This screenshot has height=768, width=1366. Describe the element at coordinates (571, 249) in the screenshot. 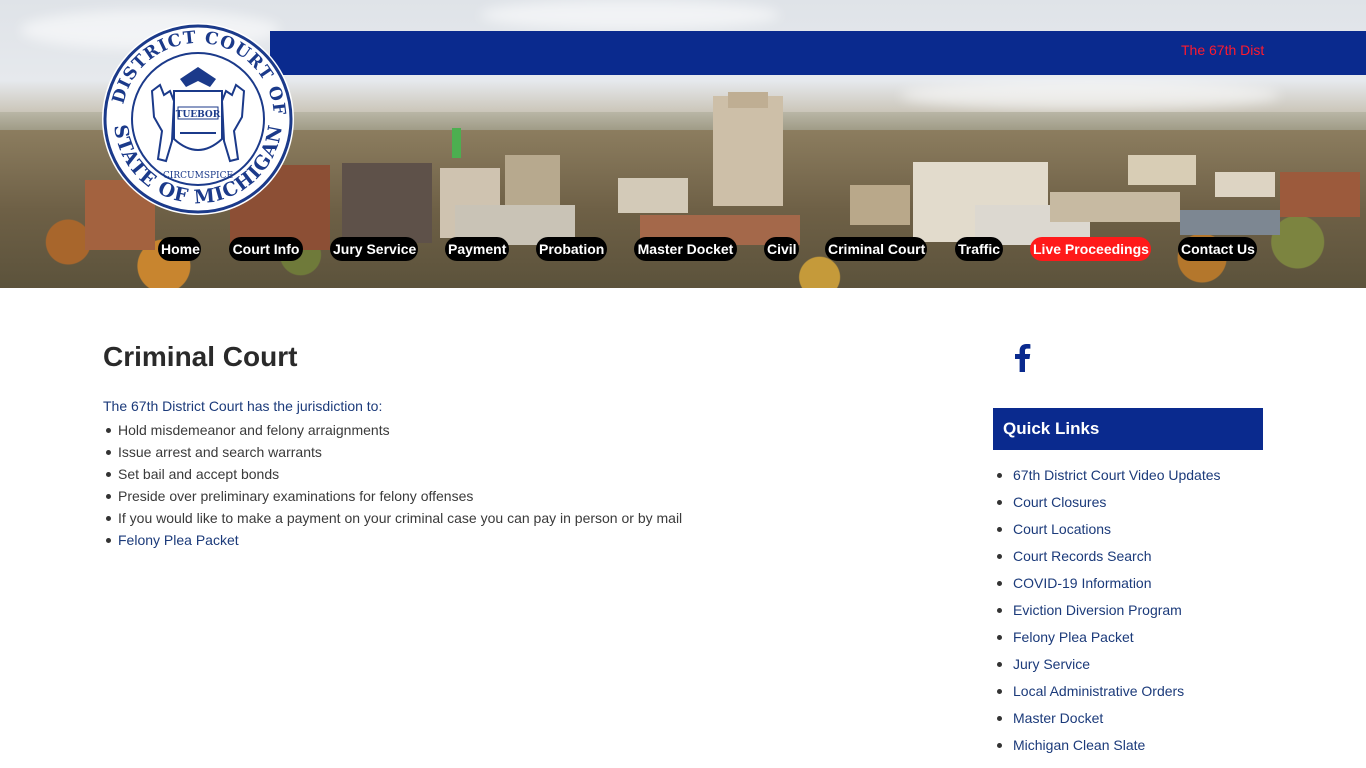

I see `nav-probation: Probation` at that location.